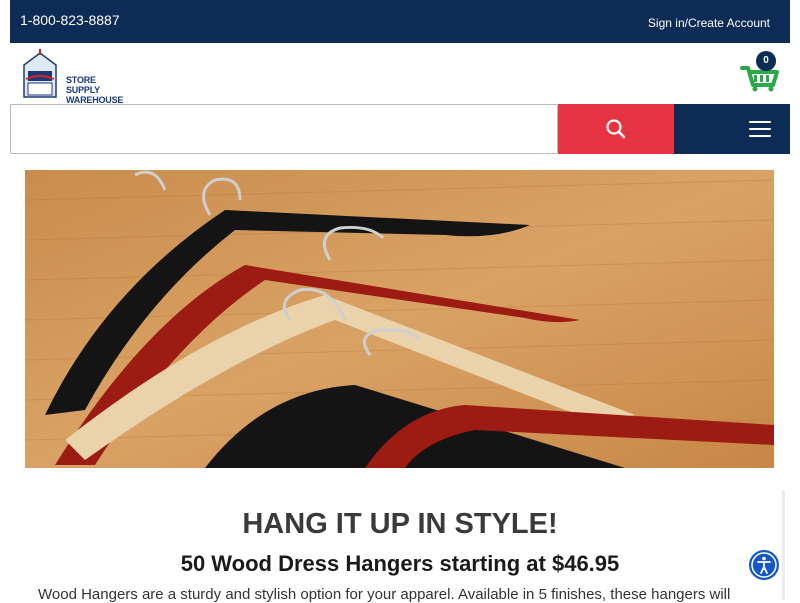 The image size is (800, 603). What do you see at coordinates (766, 61) in the screenshot?
I see `cart-count-badge: 0` at bounding box center [766, 61].